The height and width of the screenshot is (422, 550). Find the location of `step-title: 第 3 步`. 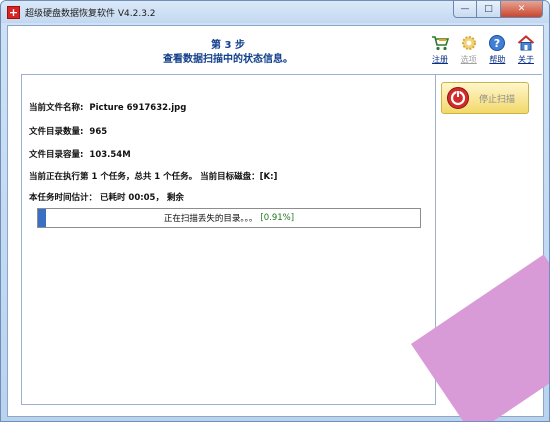

step-title: 第 3 步 is located at coordinates (228, 45).